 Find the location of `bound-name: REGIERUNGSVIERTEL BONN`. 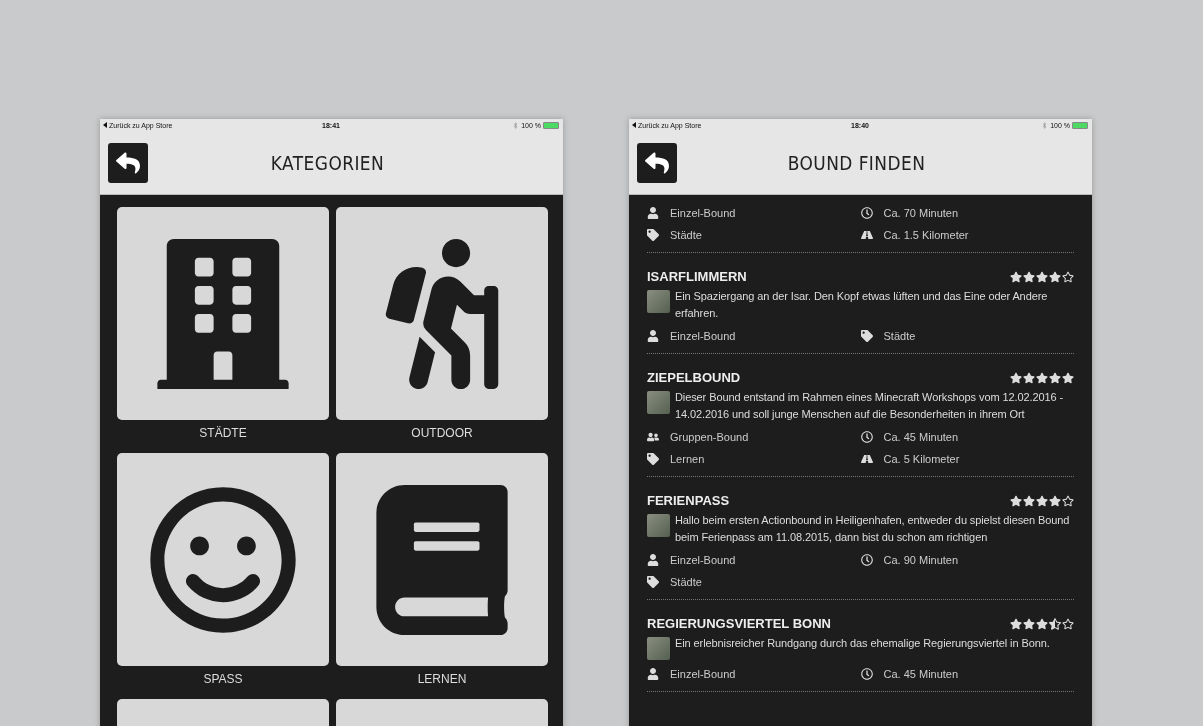

bound-name: REGIERUNGSVIERTEL BONN is located at coordinates (739, 623).